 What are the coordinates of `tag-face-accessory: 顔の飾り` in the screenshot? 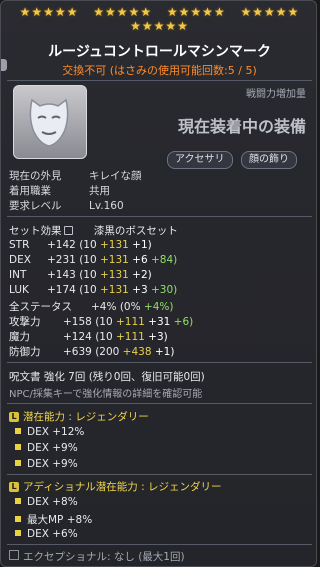 It's located at (269, 160).